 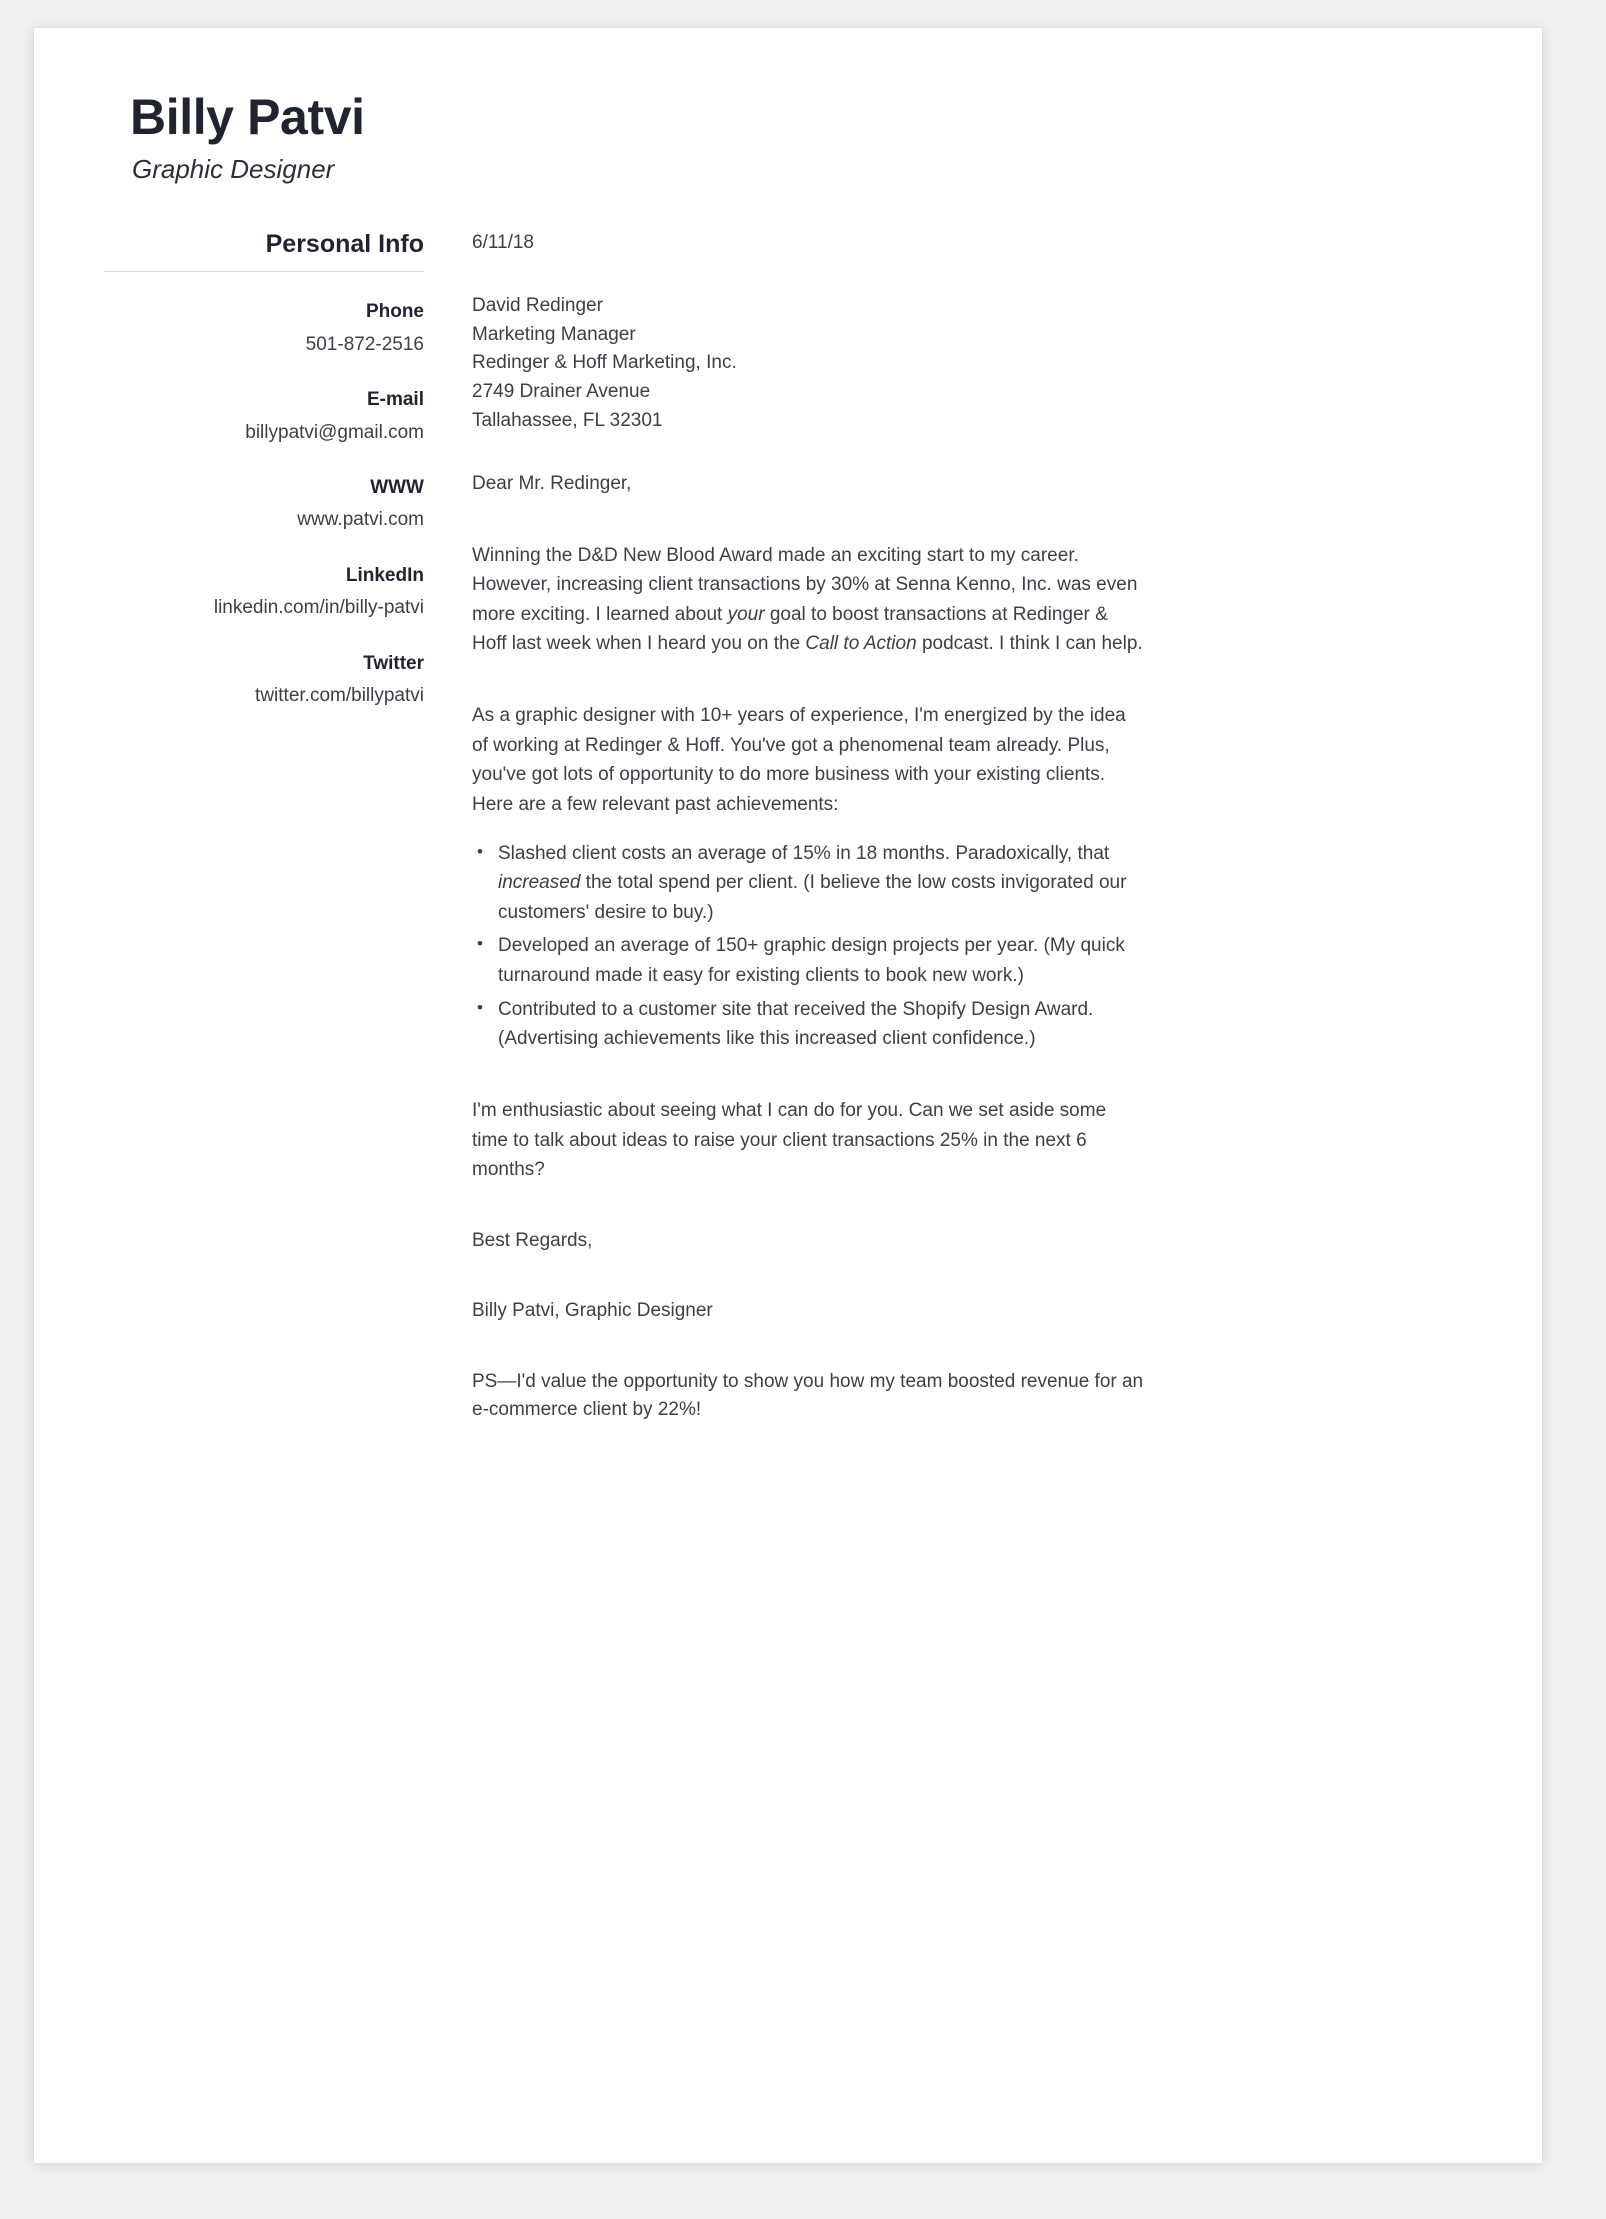 I want to click on personal-info-heading: Personal Info, so click(x=344, y=244).